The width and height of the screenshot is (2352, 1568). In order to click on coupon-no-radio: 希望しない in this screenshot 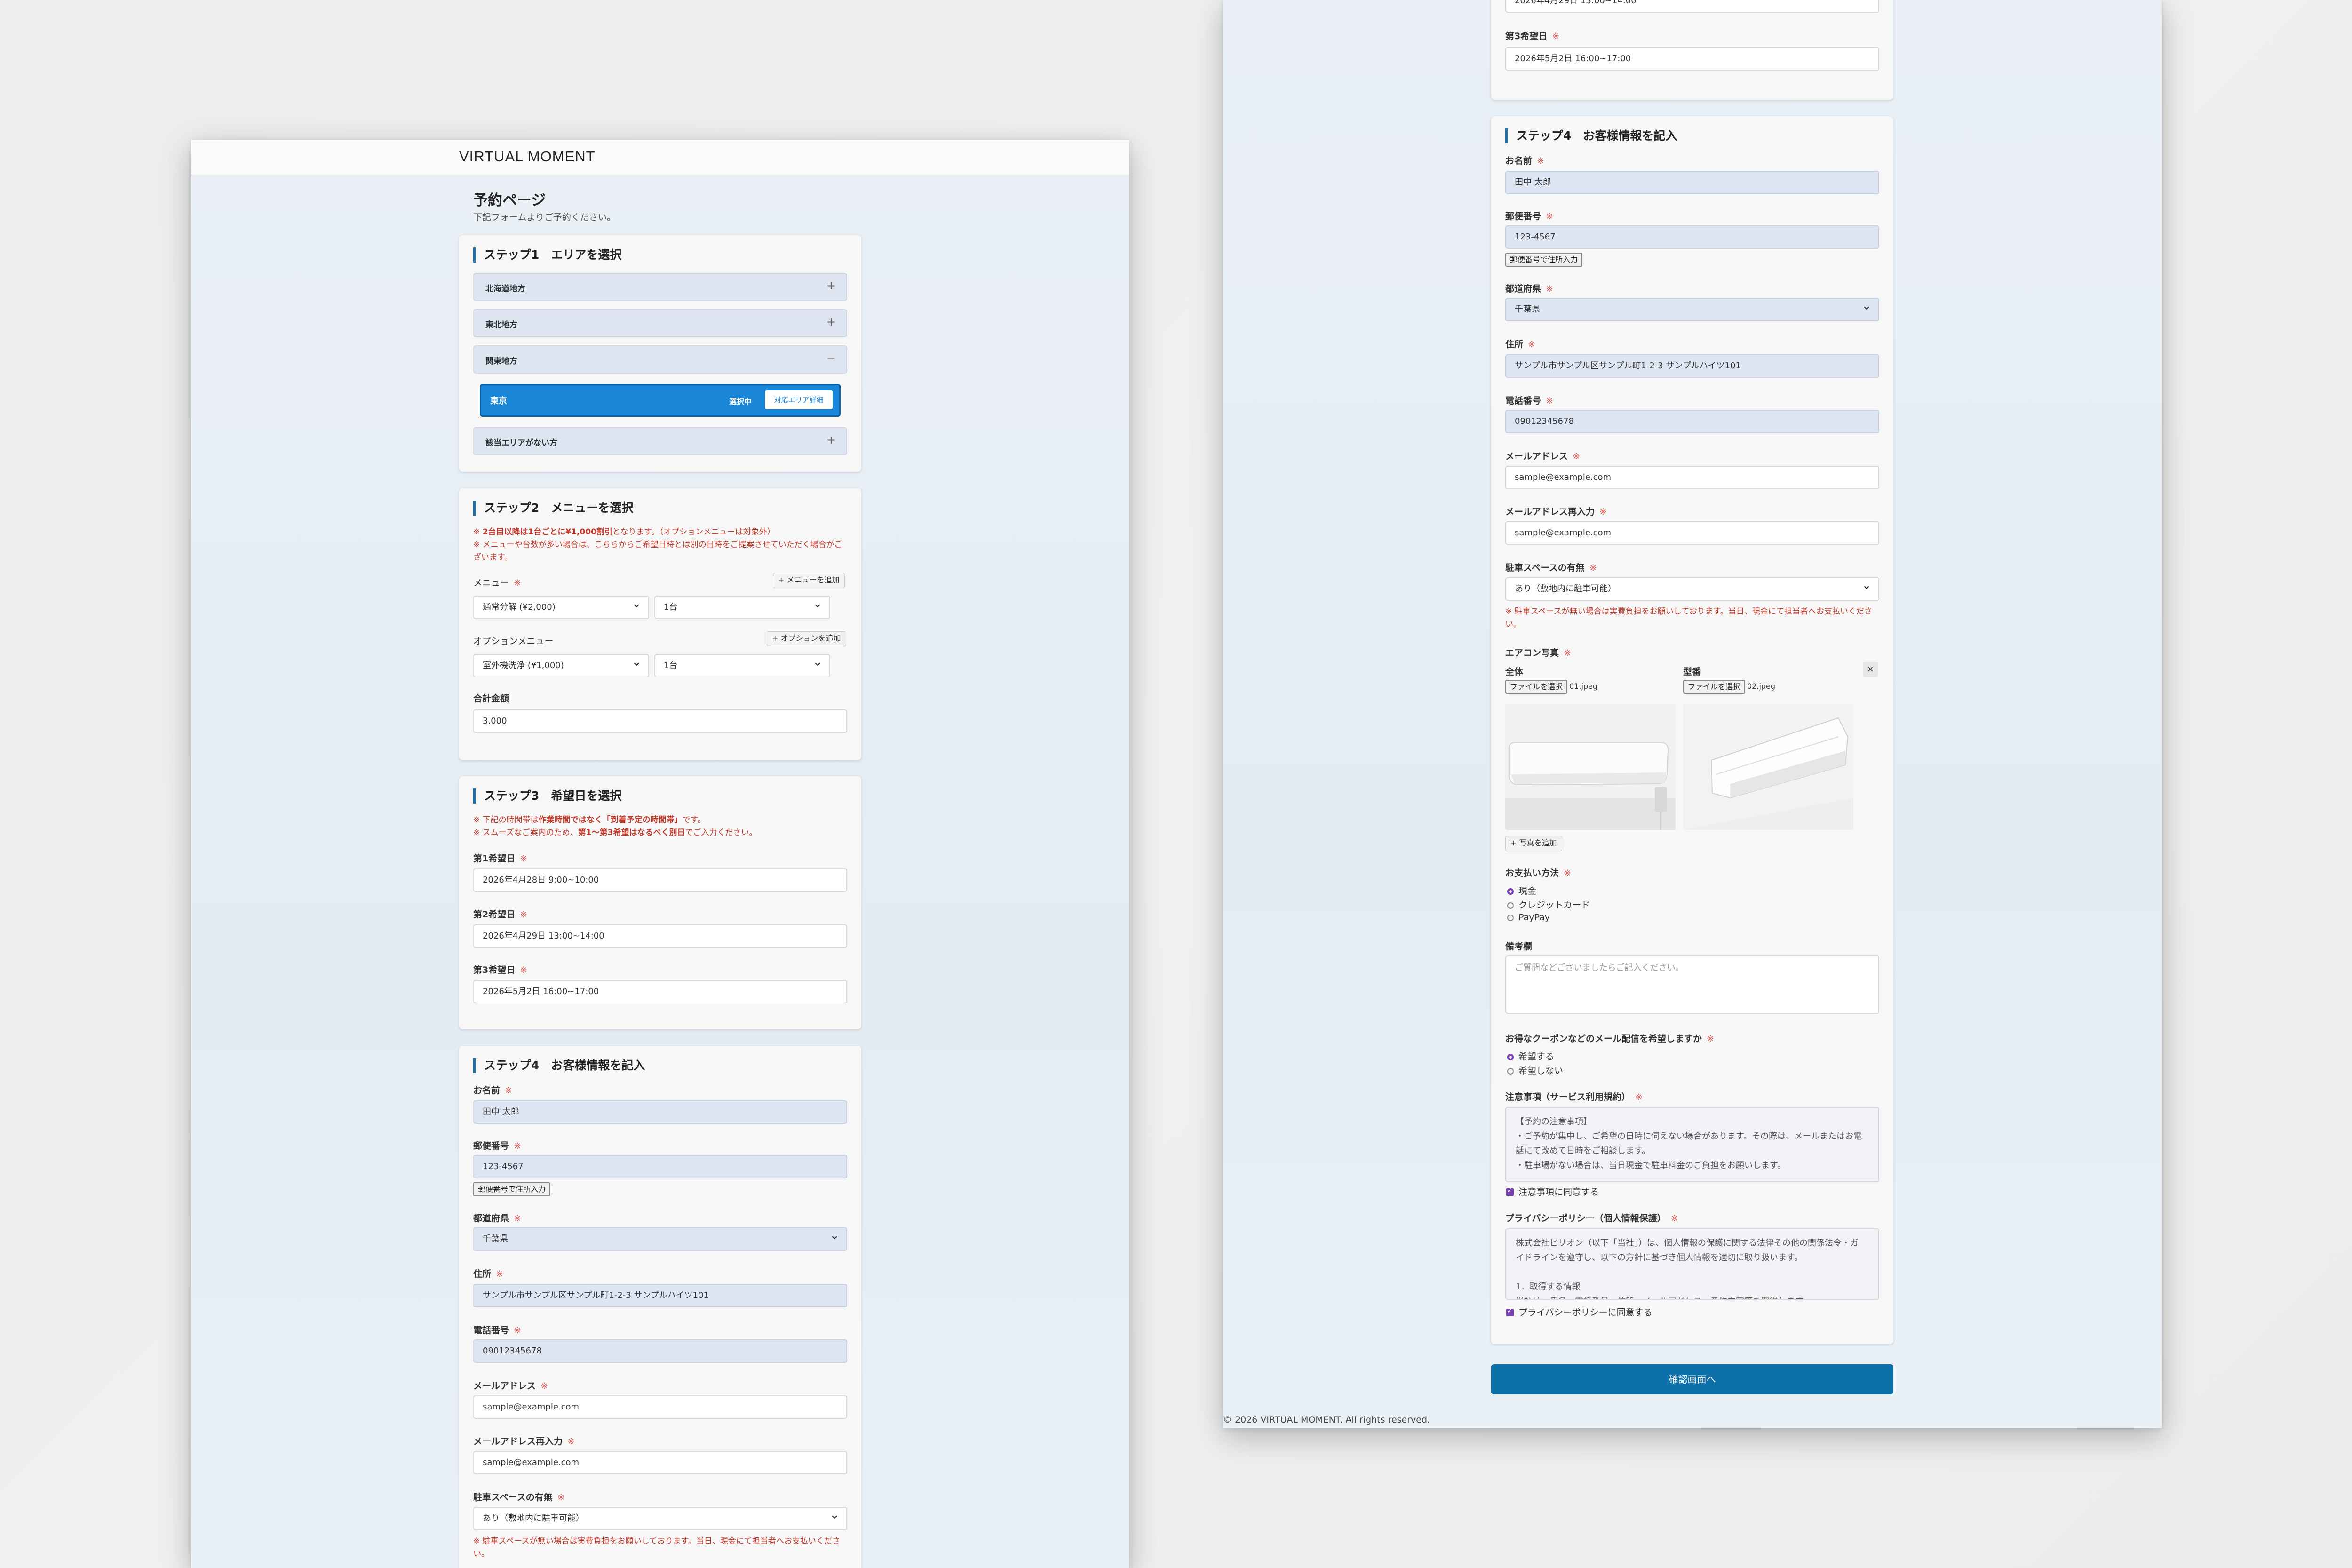, I will do `click(1535, 1070)`.